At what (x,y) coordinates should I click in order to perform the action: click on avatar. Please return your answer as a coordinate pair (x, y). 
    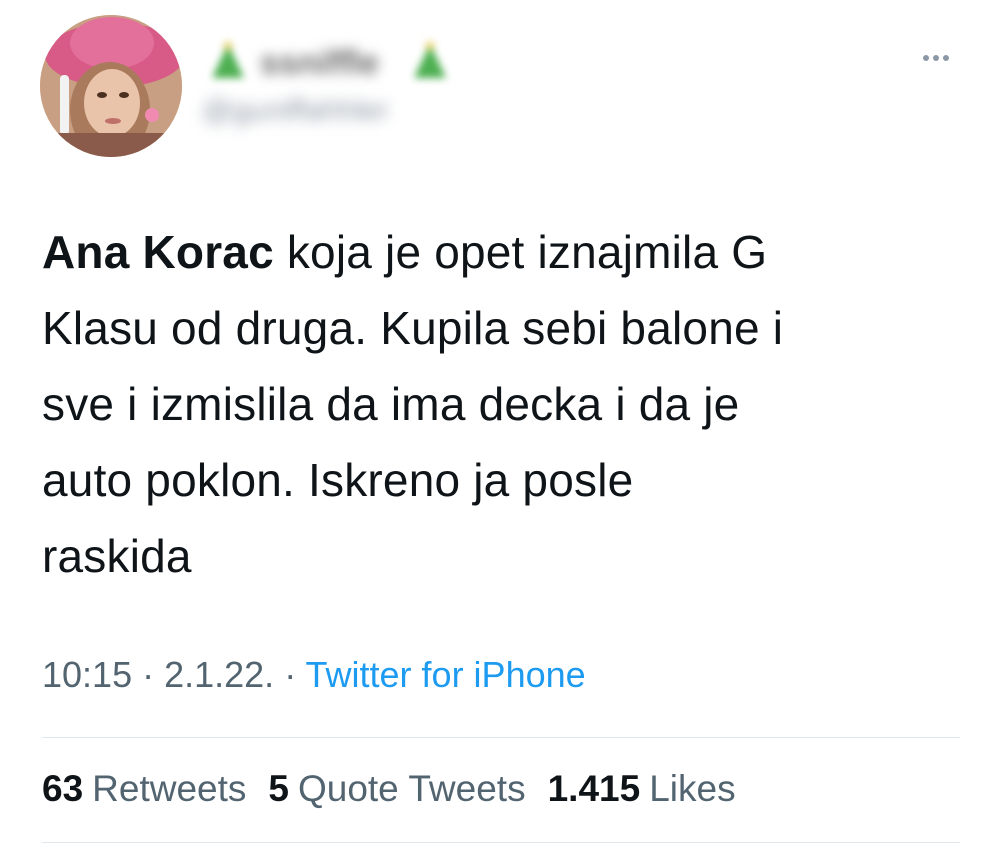
    Looking at the image, I should click on (111, 86).